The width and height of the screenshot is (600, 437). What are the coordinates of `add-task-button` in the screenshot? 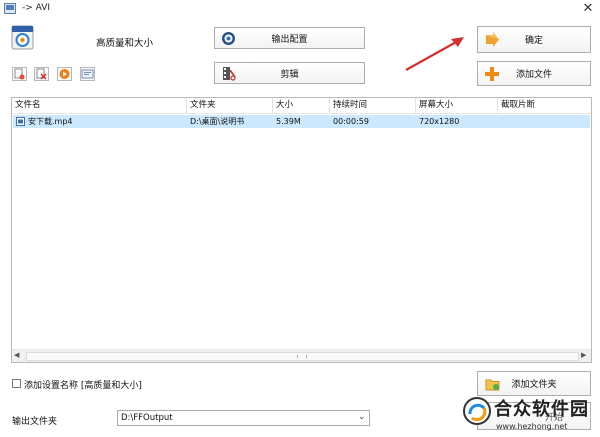 It's located at (19, 74).